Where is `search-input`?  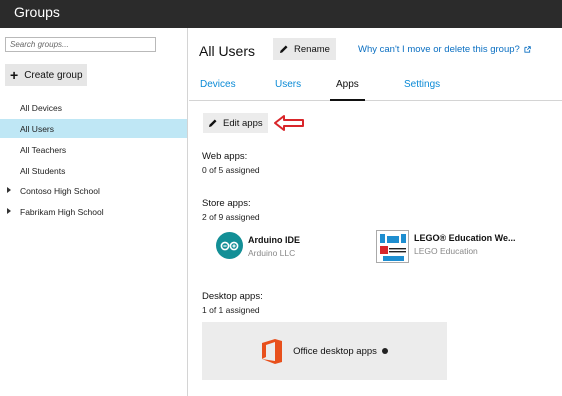 search-input is located at coordinates (80, 44).